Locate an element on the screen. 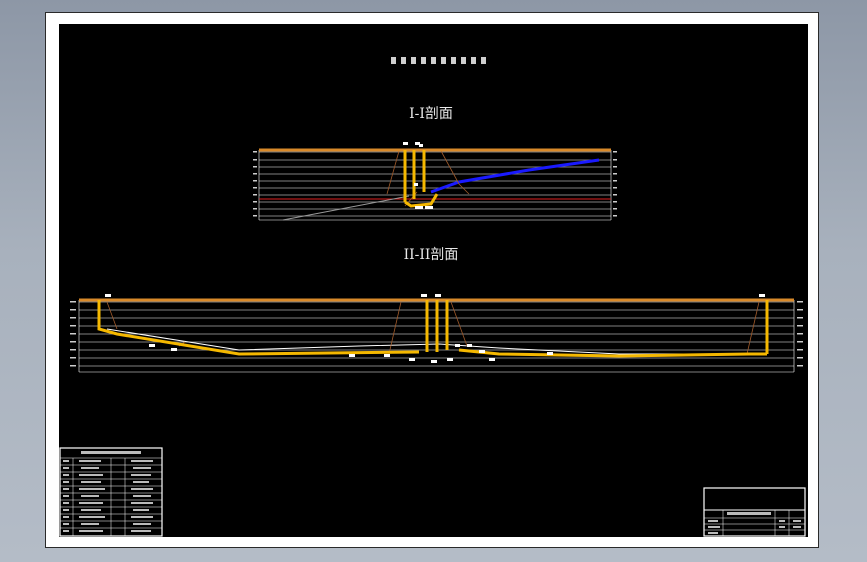 The image size is (867, 562). section-1-scale is located at coordinates (435, 184).